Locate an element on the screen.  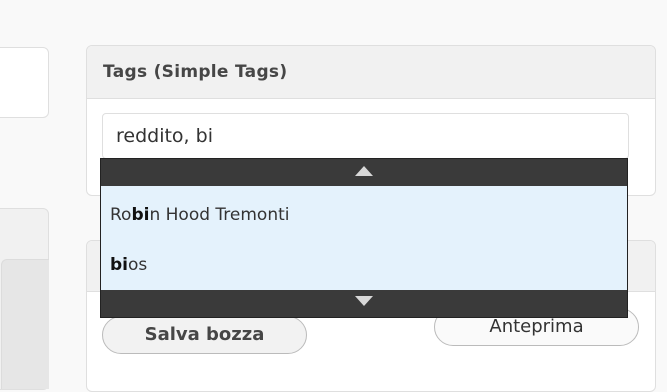
left-panel-top is located at coordinates (24, 82).